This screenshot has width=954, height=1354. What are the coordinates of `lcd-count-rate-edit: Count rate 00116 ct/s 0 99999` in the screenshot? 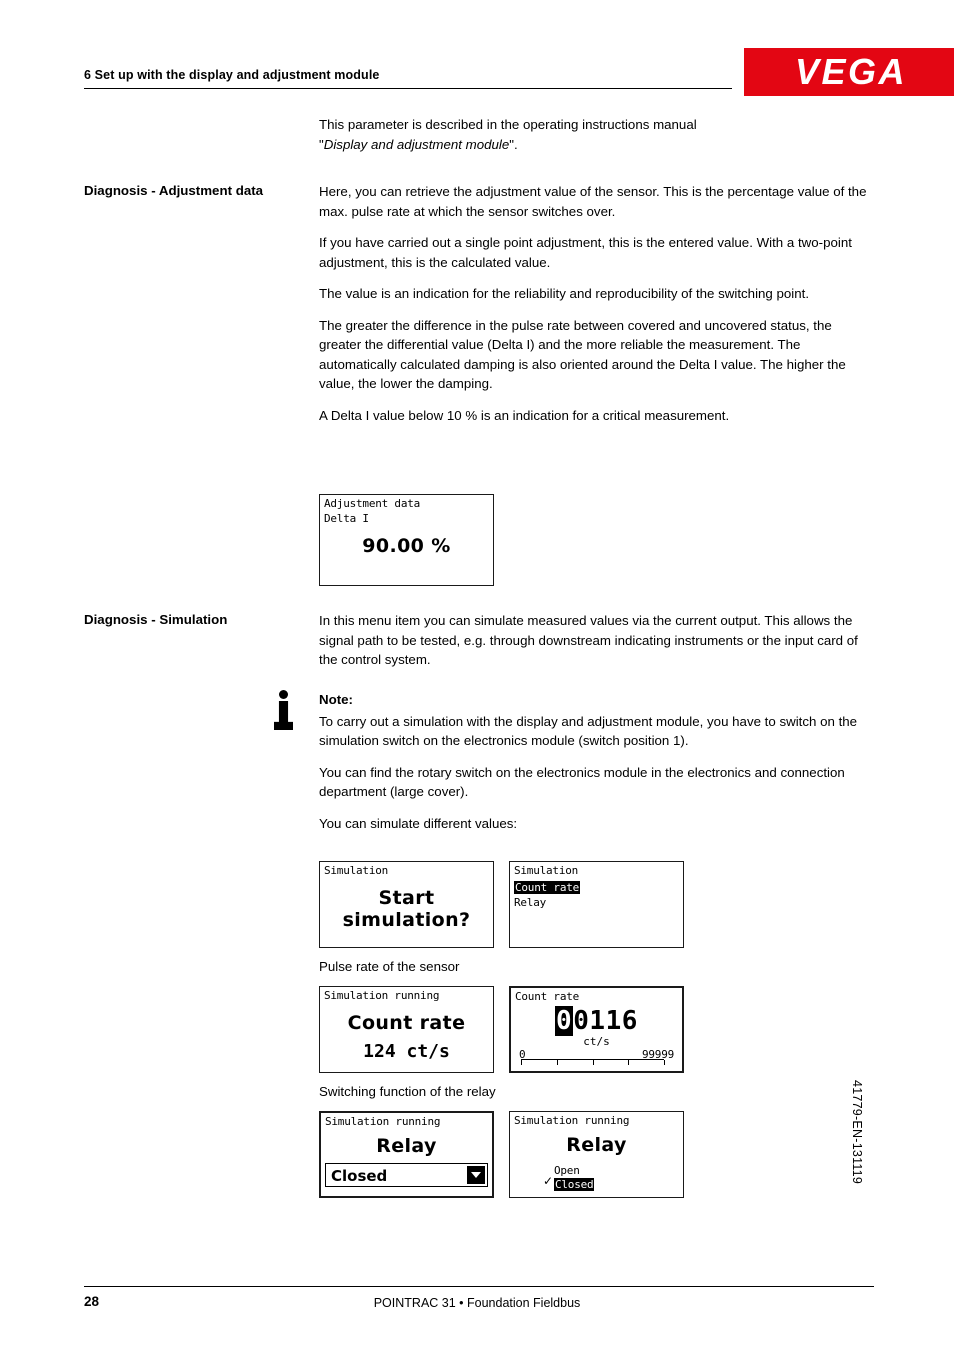 It's located at (596, 1029).